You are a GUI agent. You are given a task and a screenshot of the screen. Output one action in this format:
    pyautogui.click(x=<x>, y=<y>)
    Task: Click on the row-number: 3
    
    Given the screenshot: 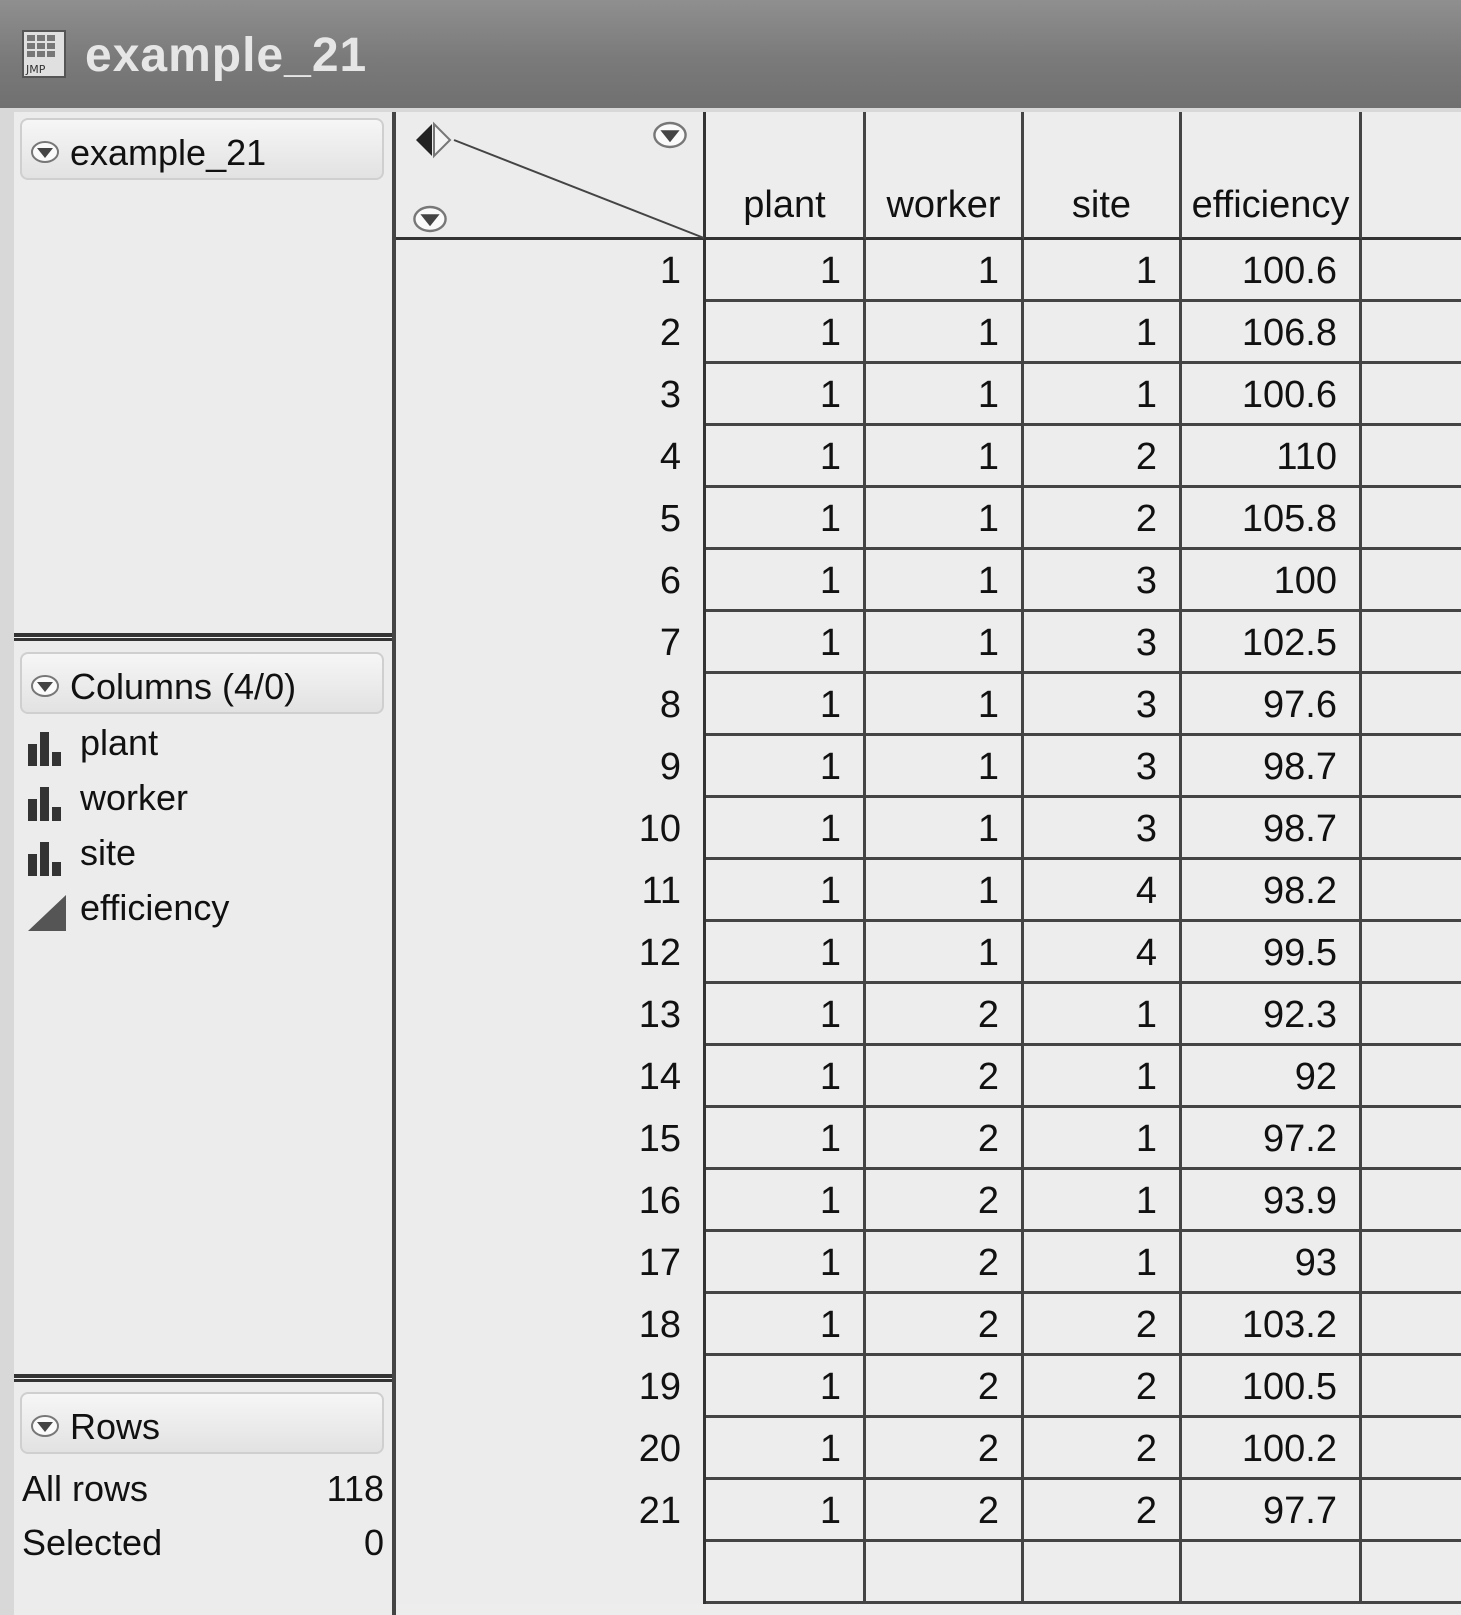 What is the action you would take?
    pyautogui.click(x=551, y=395)
    